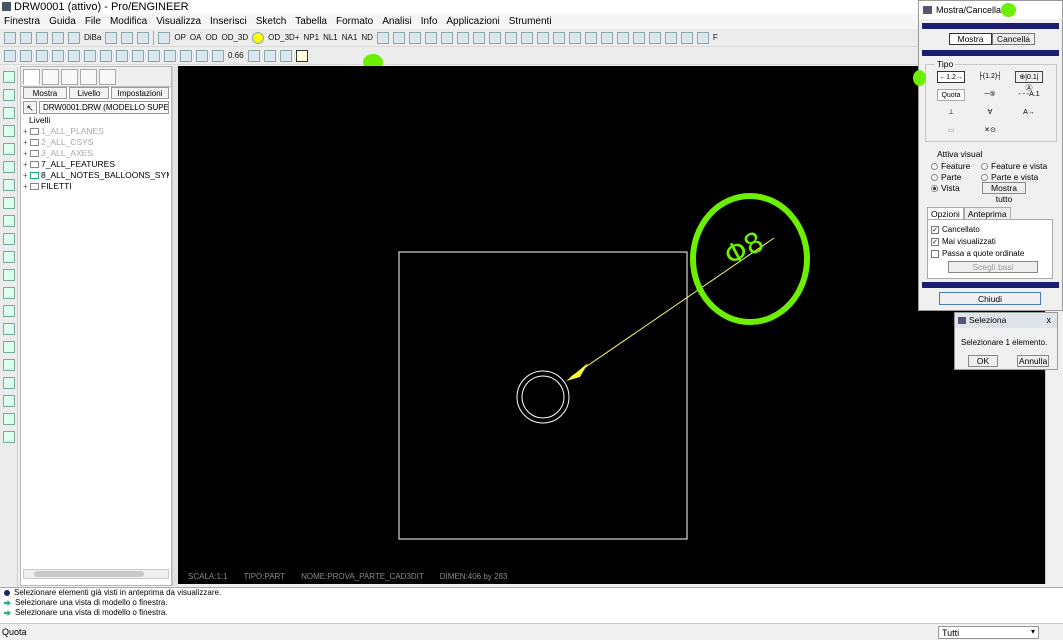  Describe the element at coordinates (977, 253) in the screenshot. I see `quote-ordinate-checkbox: Passa a quote ordinate` at that location.